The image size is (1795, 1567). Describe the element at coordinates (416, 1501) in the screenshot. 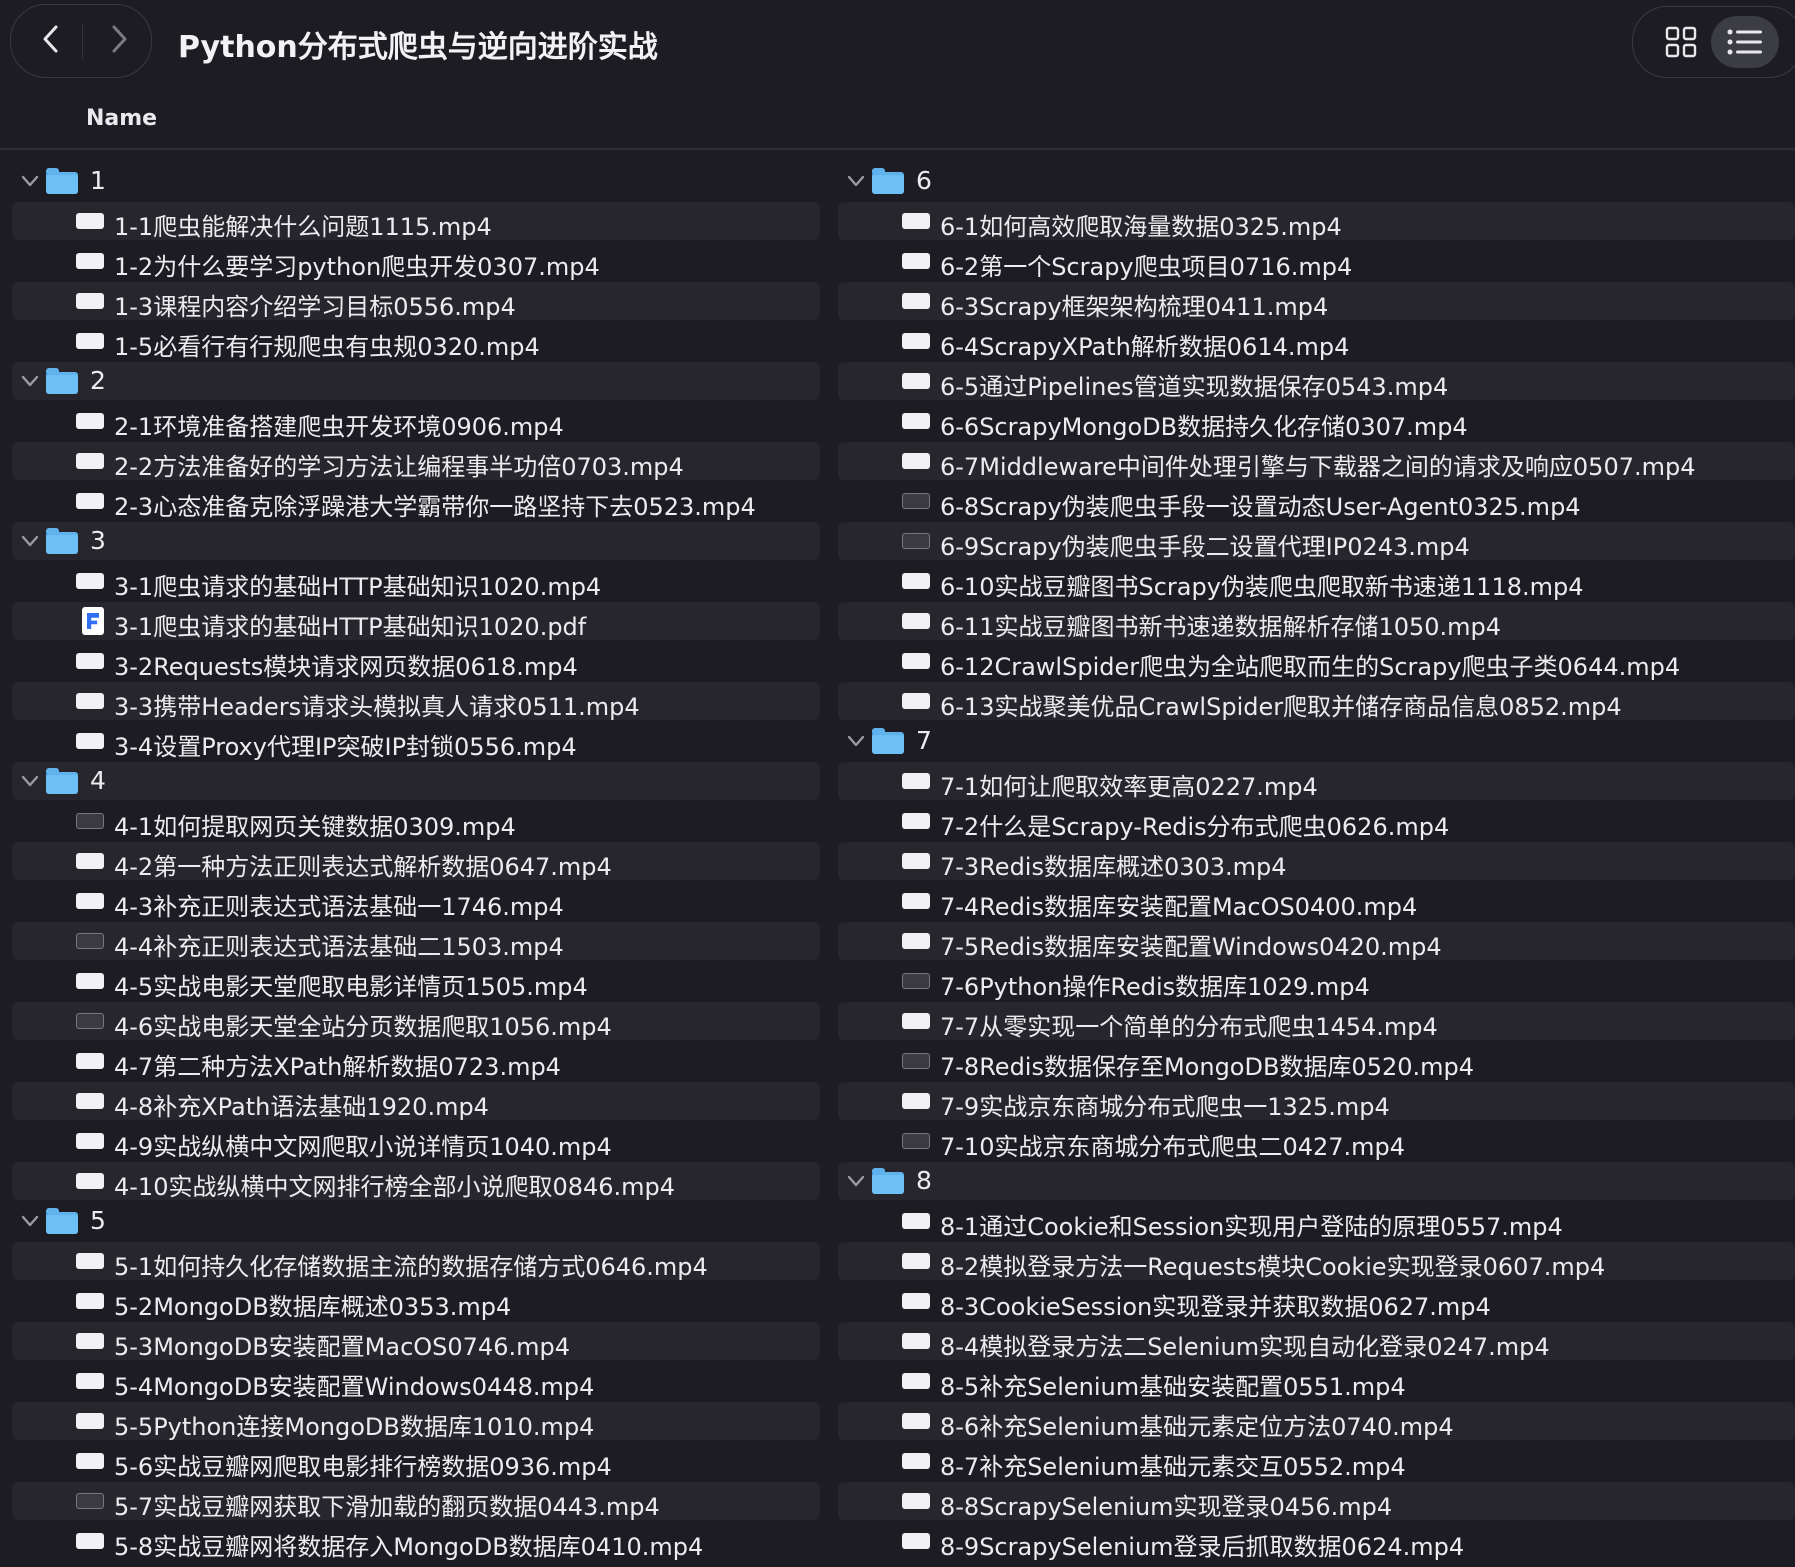

I see `file-row: 5-7实战豆瓣网获取下滑加载的翻页数据0443.mp4` at that location.